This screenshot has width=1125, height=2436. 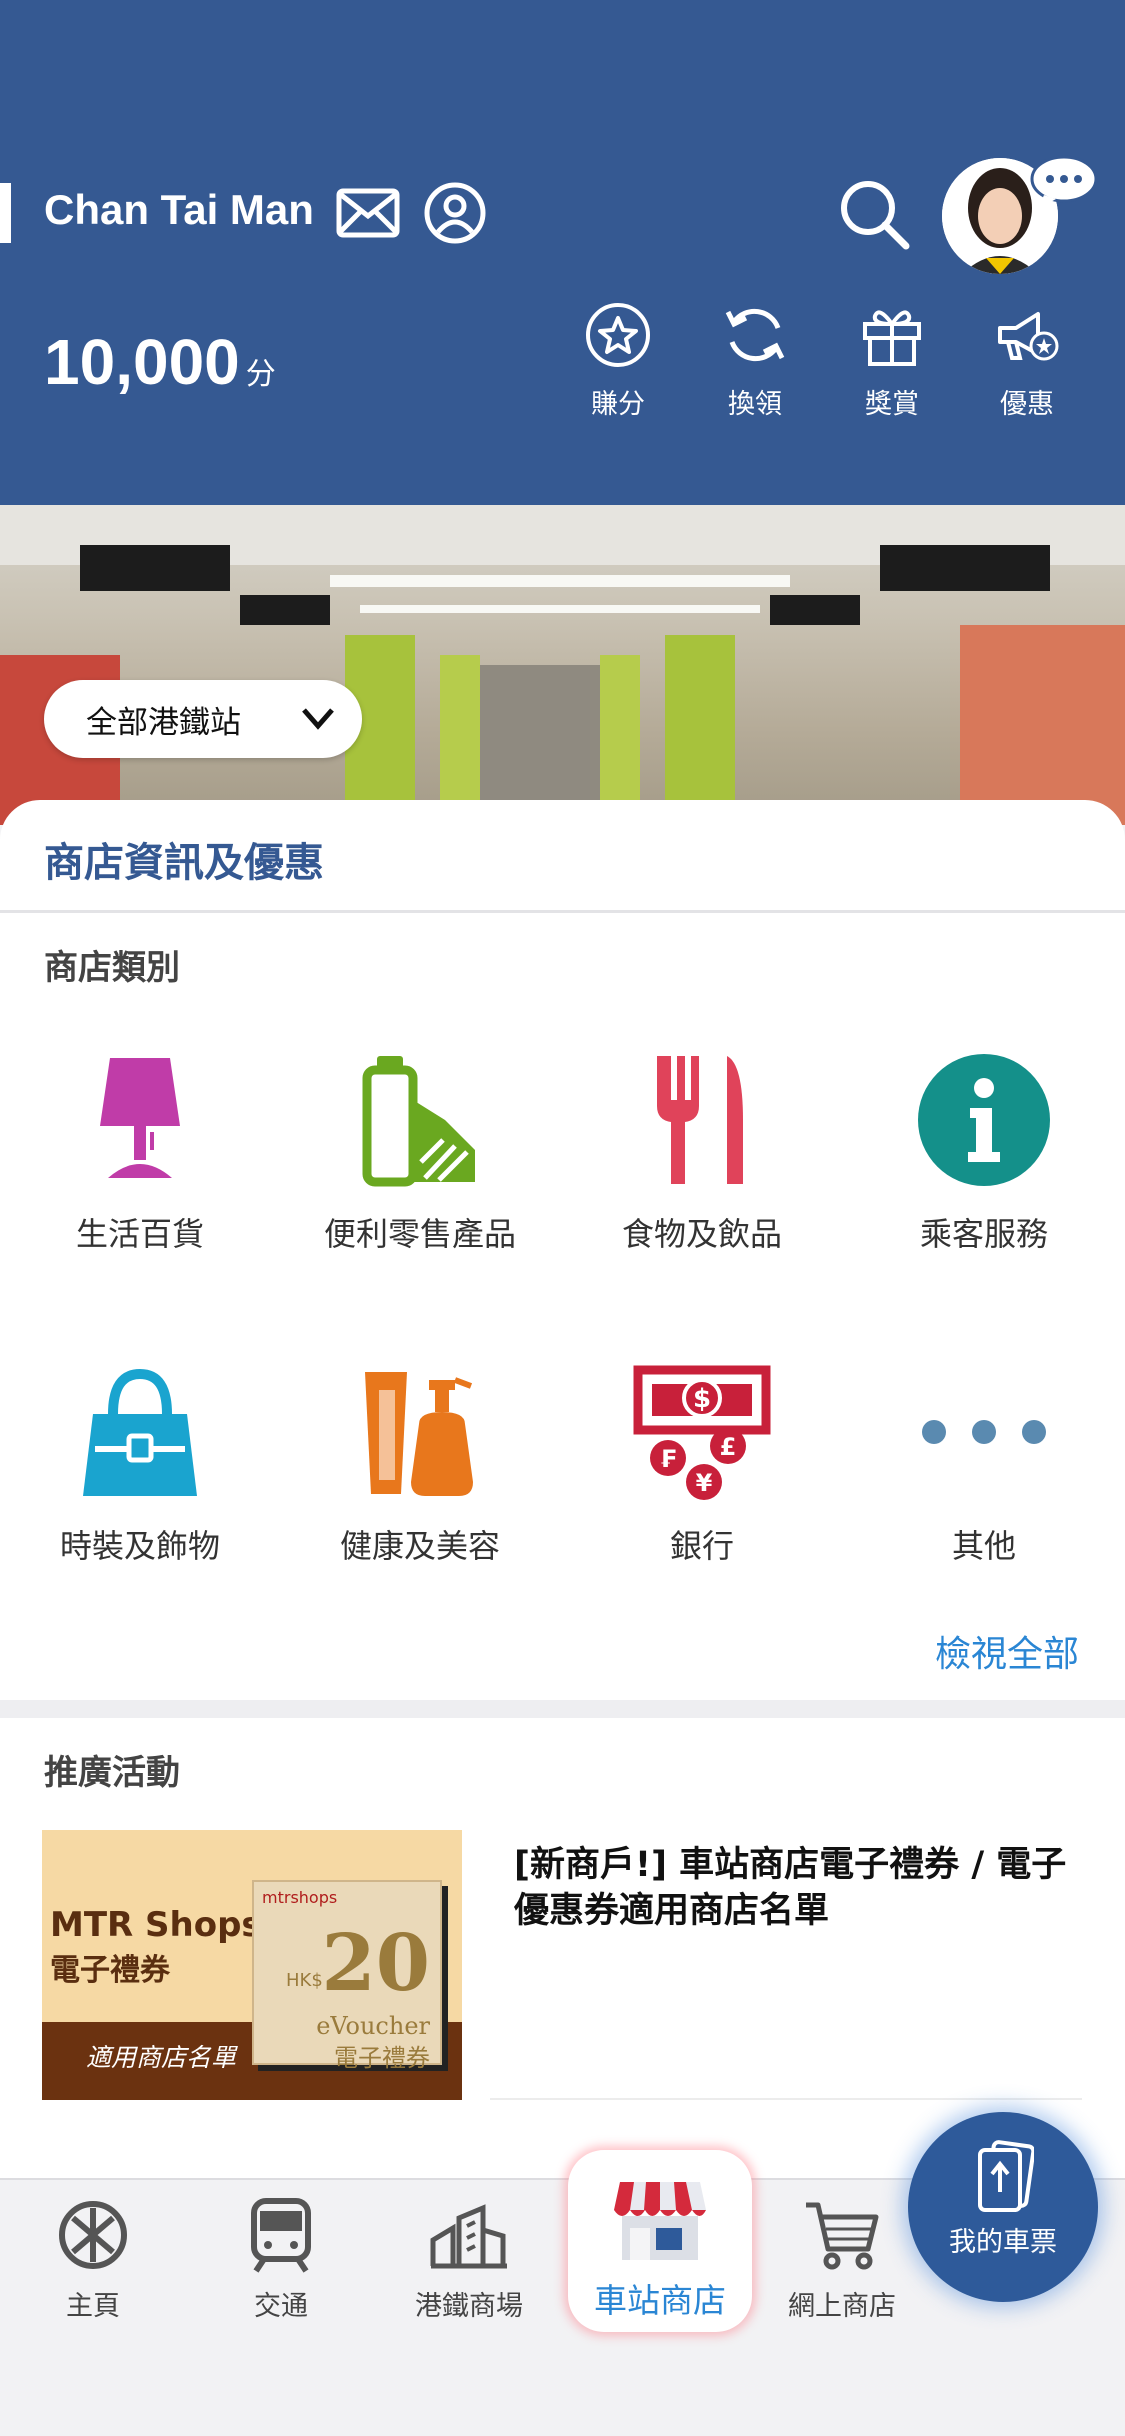 I want to click on nav-malls: 港鐵商場, so click(x=469, y=2256).